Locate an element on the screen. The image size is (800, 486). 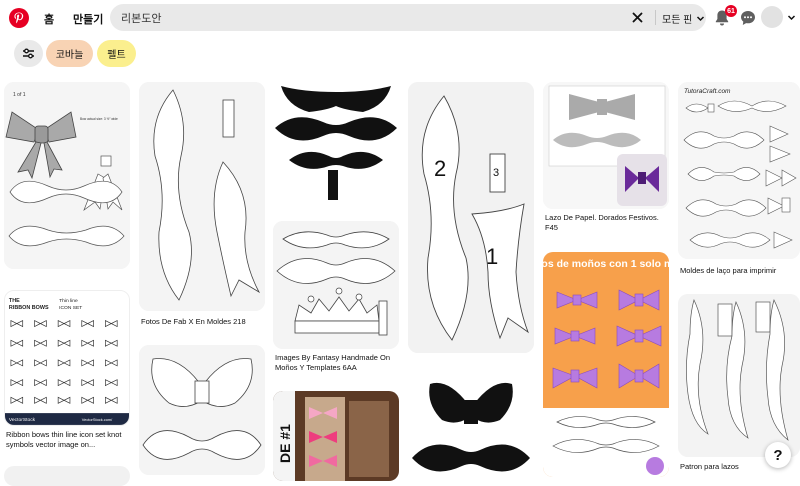
promo-title: 6 Tipos de moños con 1 solo molde is located at coordinates (606, 264).